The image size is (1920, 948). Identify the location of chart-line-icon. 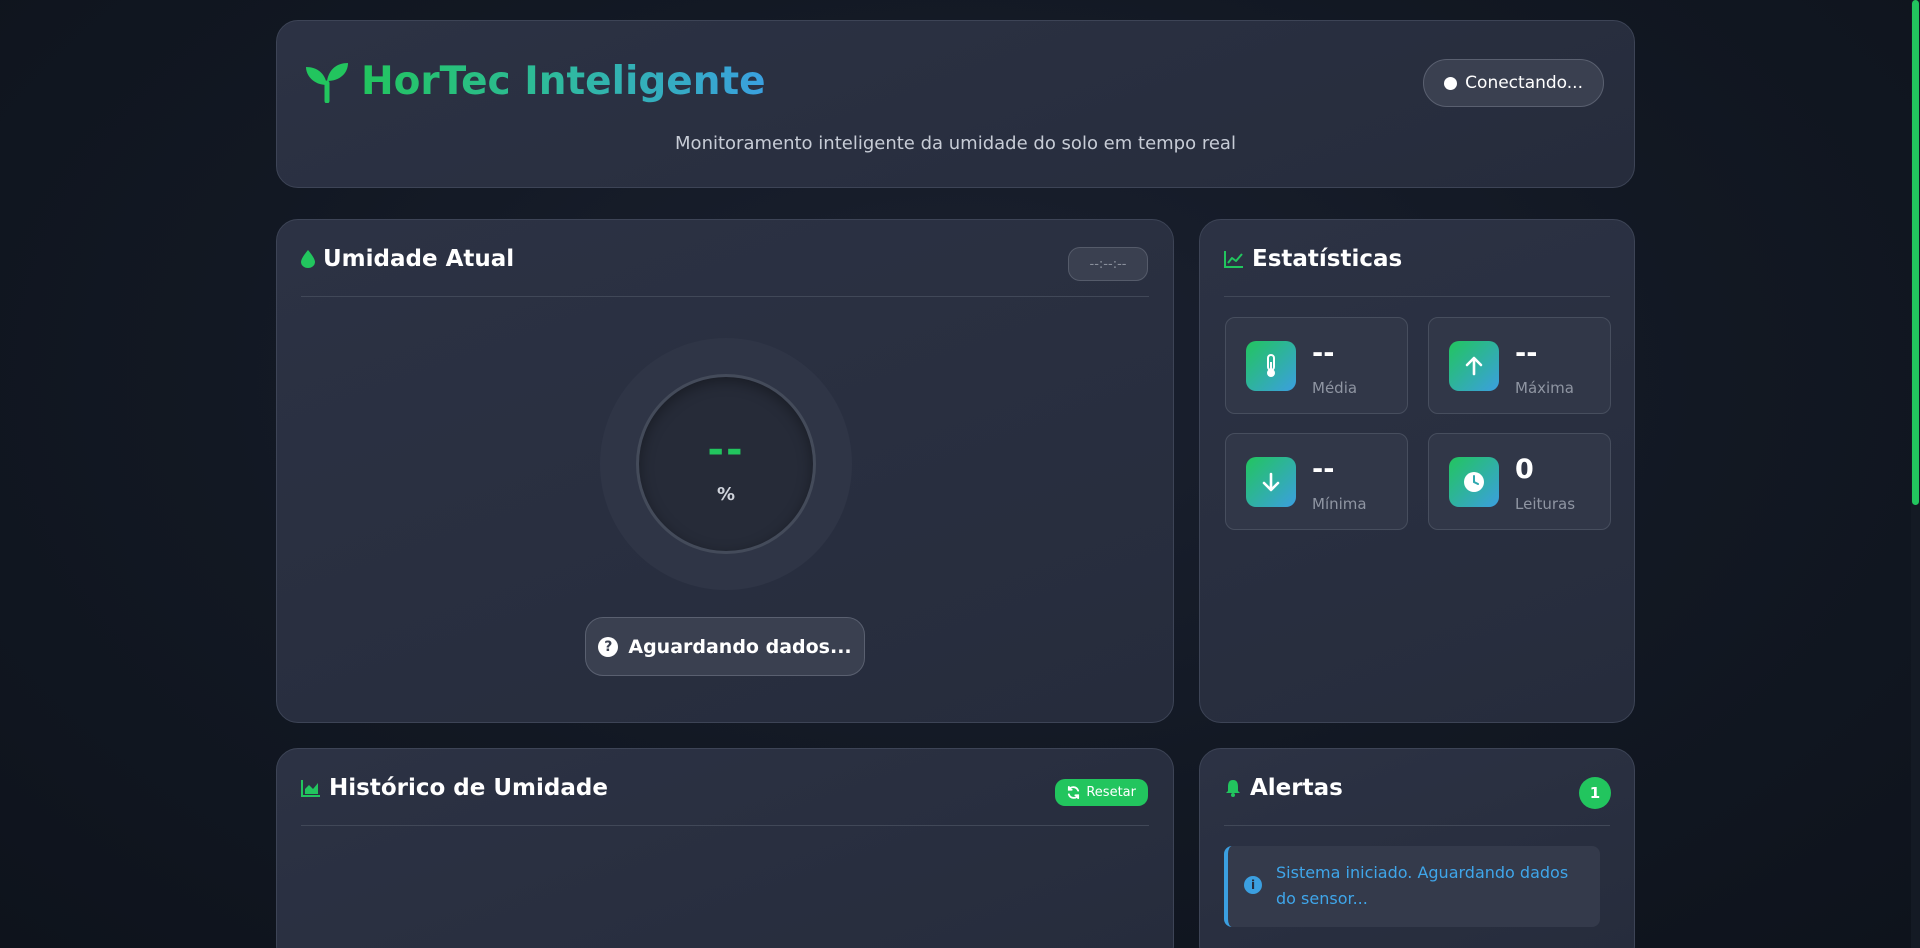
(1233, 259).